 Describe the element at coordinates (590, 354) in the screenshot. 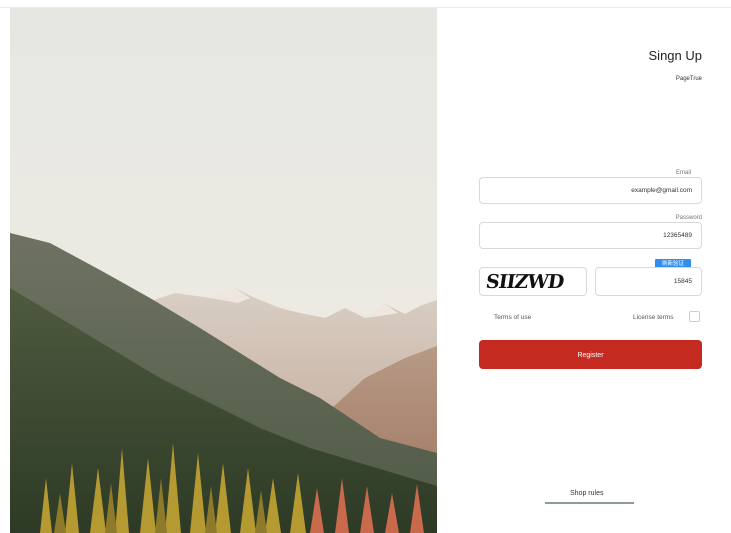

I see `register-button: Register` at that location.